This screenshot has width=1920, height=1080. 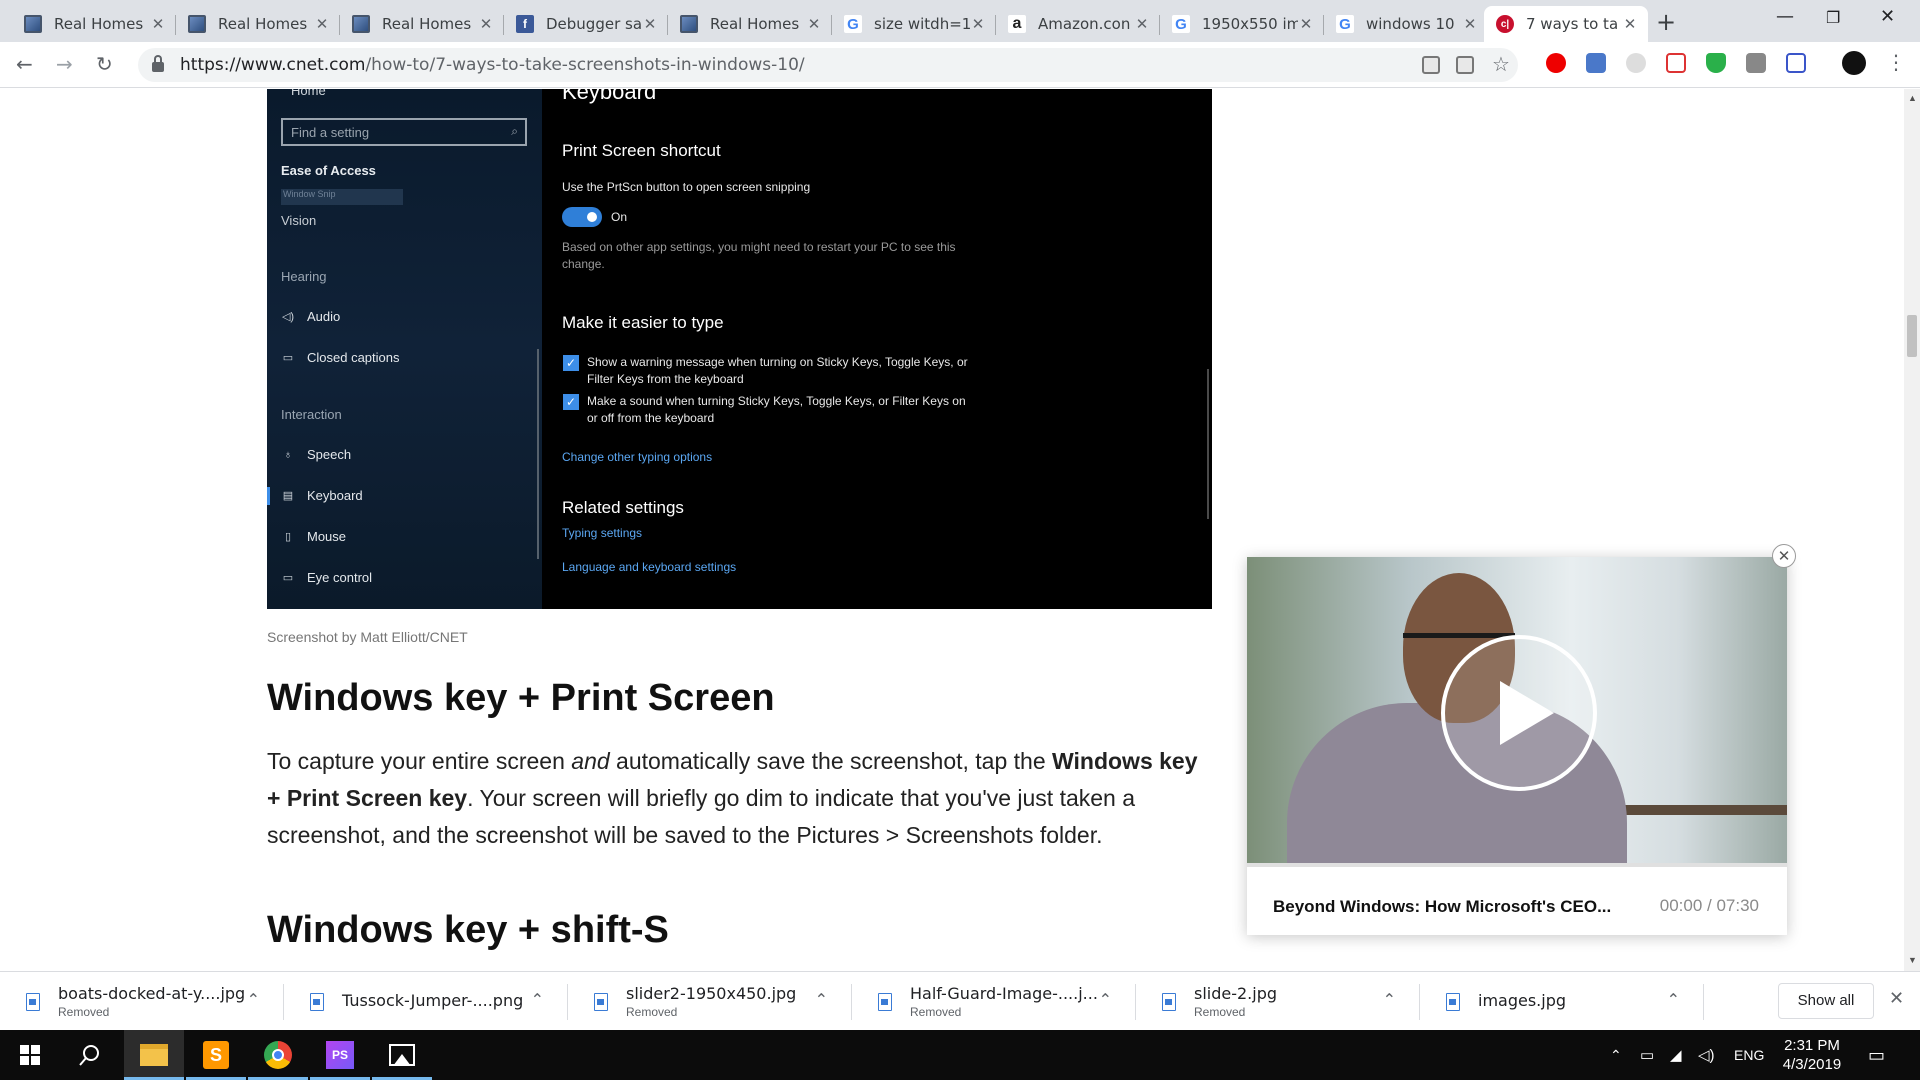 I want to click on tab-title: 7 ways to ta, so click(x=1572, y=24).